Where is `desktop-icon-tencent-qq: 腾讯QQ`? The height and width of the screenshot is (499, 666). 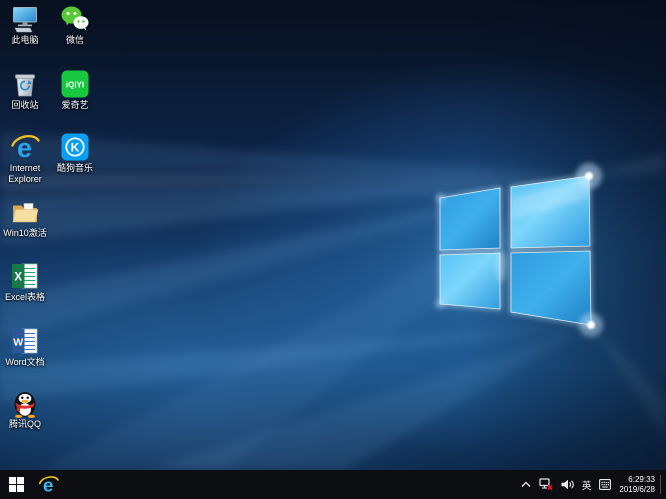
desktop-icon-tencent-qq: 腾讯QQ is located at coordinates (25, 409).